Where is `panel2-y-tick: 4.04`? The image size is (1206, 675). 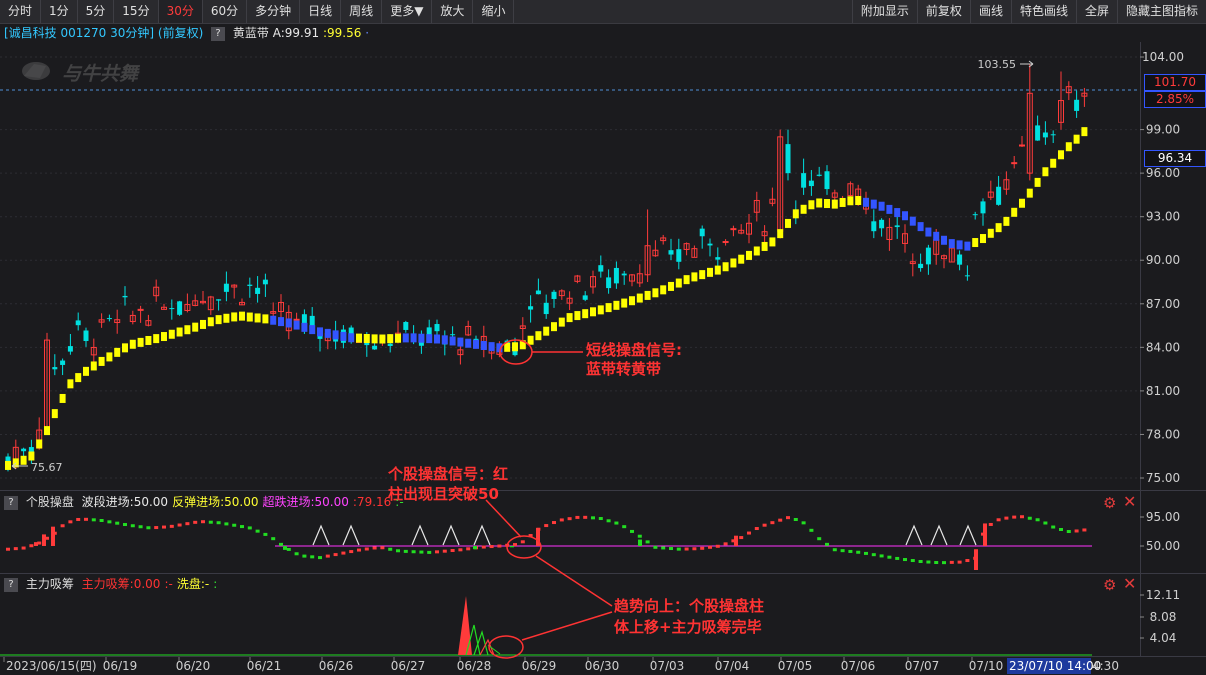
panel2-y-tick: 4.04 is located at coordinates (1163, 638).